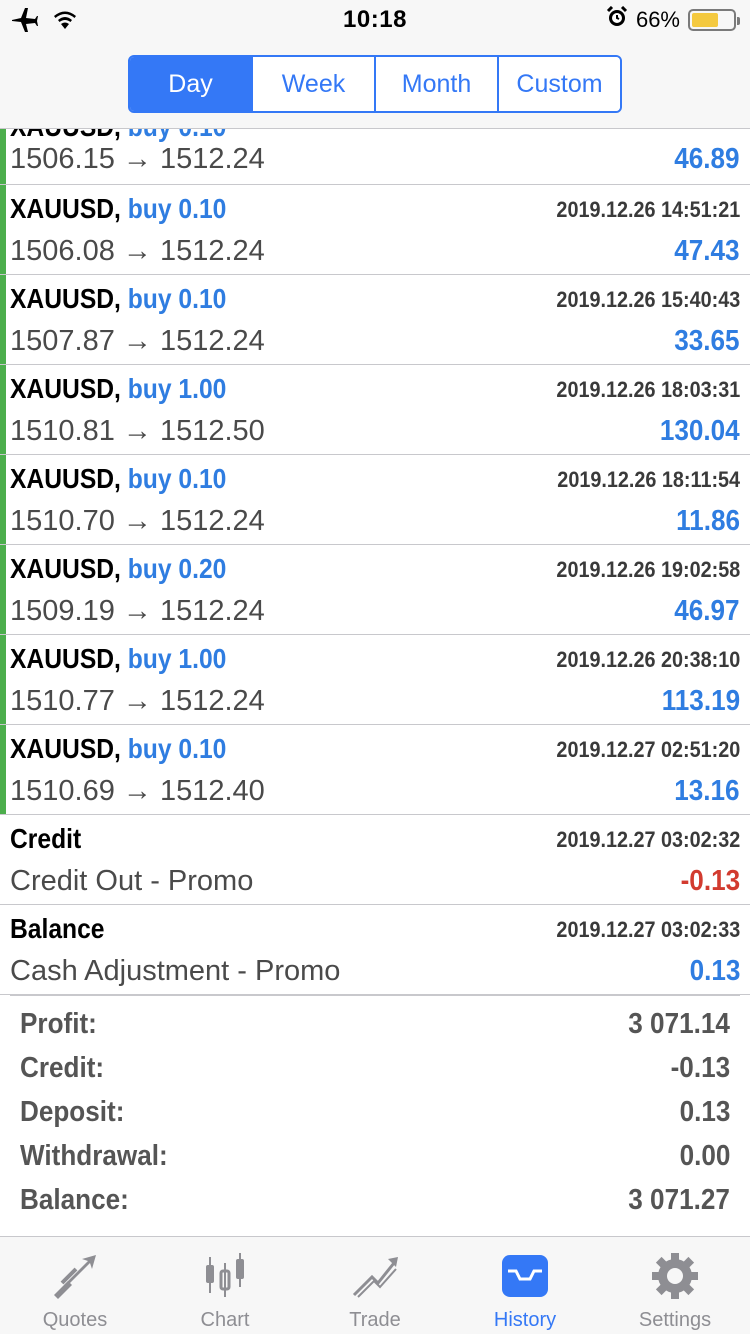 The width and height of the screenshot is (750, 1334). I want to click on summary-value: 3 071.27, so click(679, 1200).